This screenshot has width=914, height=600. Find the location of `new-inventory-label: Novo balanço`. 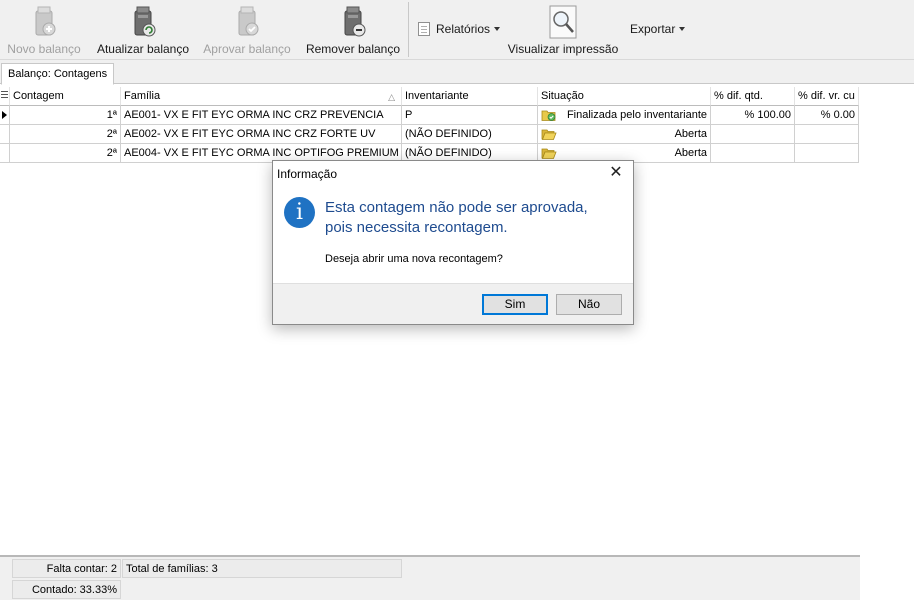

new-inventory-label: Novo balanço is located at coordinates (44, 49).